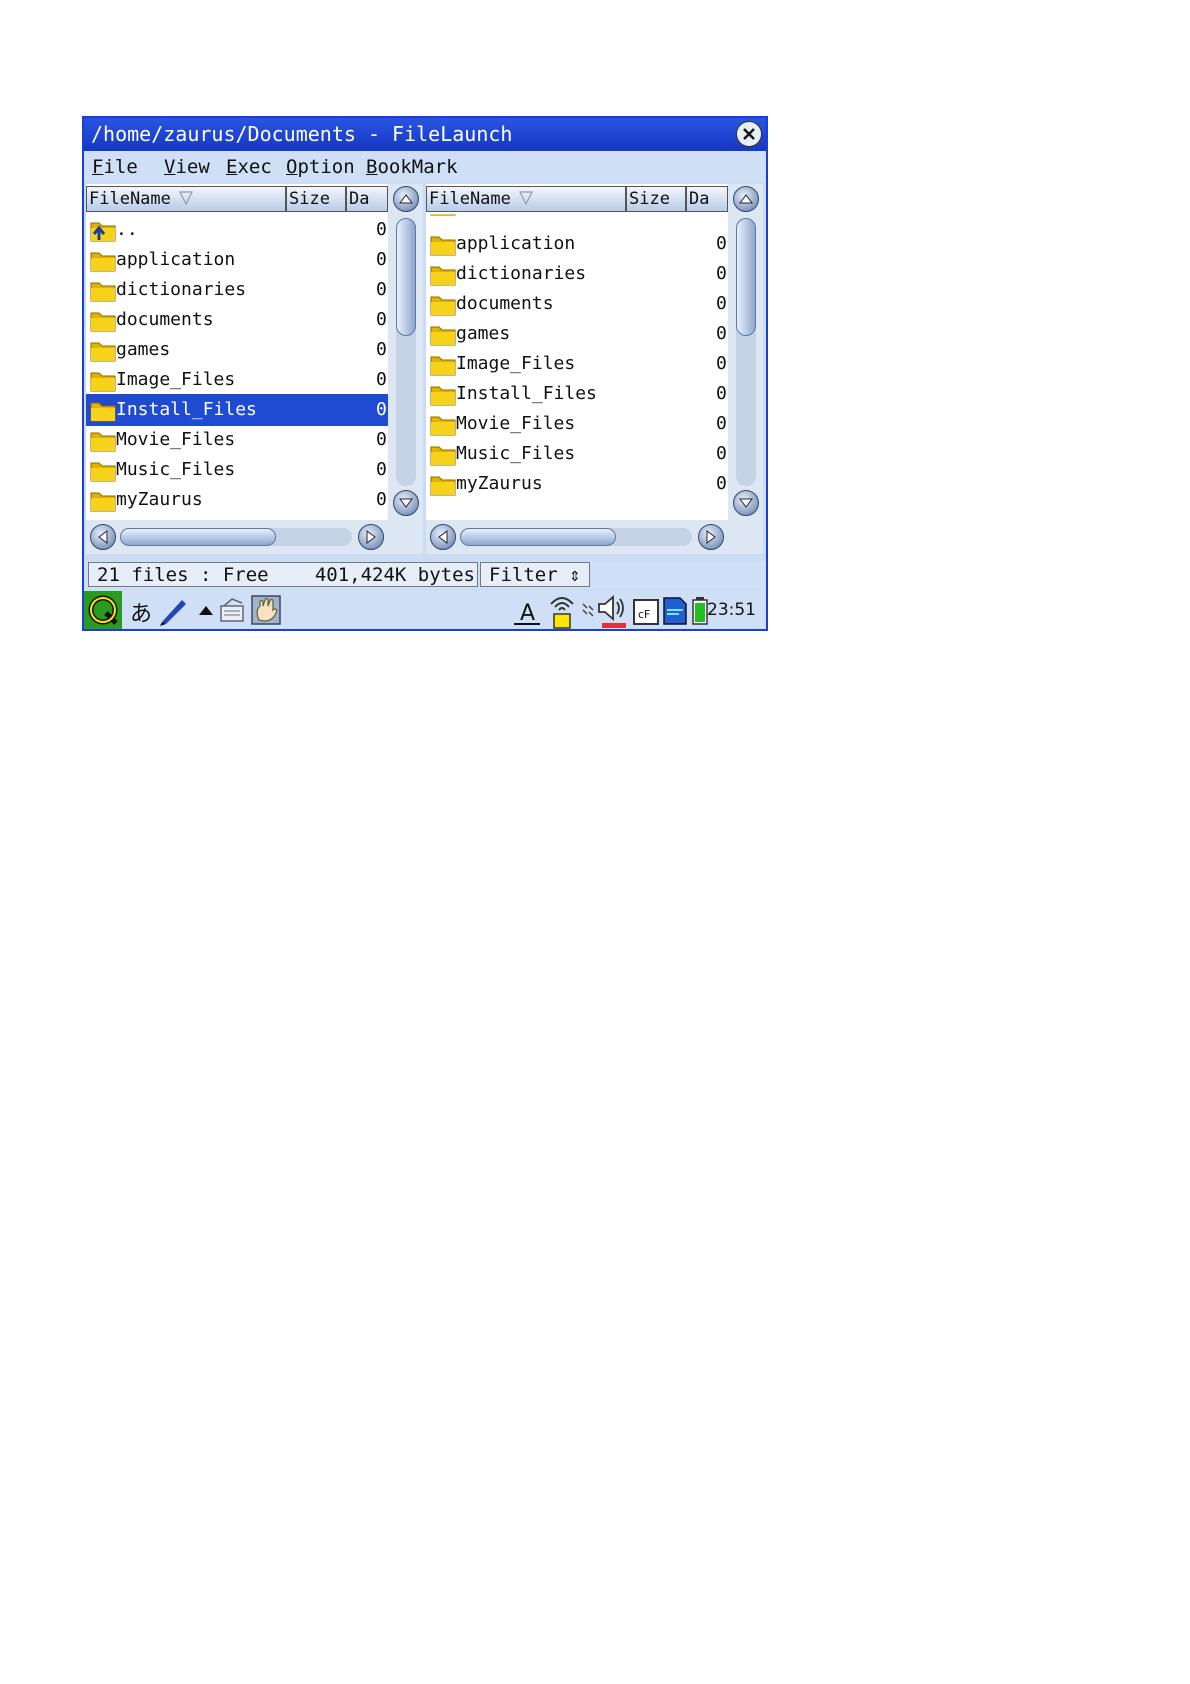 The height and width of the screenshot is (1684, 1190). What do you see at coordinates (320, 167) in the screenshot?
I see `menu-option: Option` at bounding box center [320, 167].